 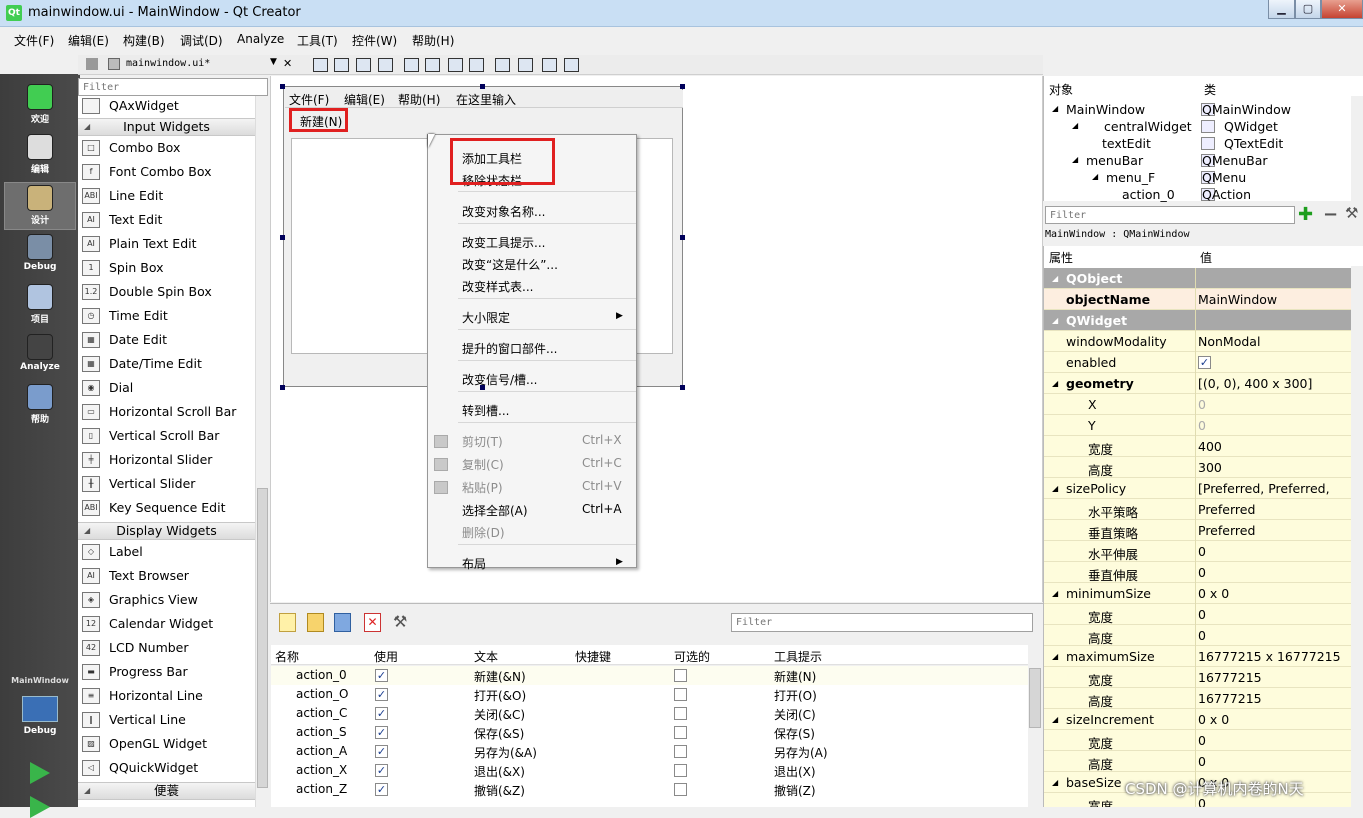 I want to click on layout-horizontal-icon, so click(x=411, y=65).